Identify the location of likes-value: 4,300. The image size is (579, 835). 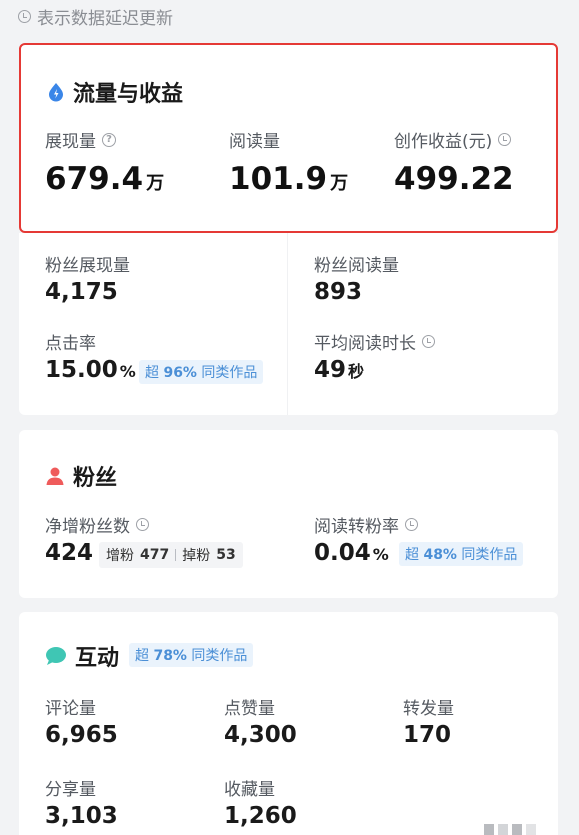
(260, 735).